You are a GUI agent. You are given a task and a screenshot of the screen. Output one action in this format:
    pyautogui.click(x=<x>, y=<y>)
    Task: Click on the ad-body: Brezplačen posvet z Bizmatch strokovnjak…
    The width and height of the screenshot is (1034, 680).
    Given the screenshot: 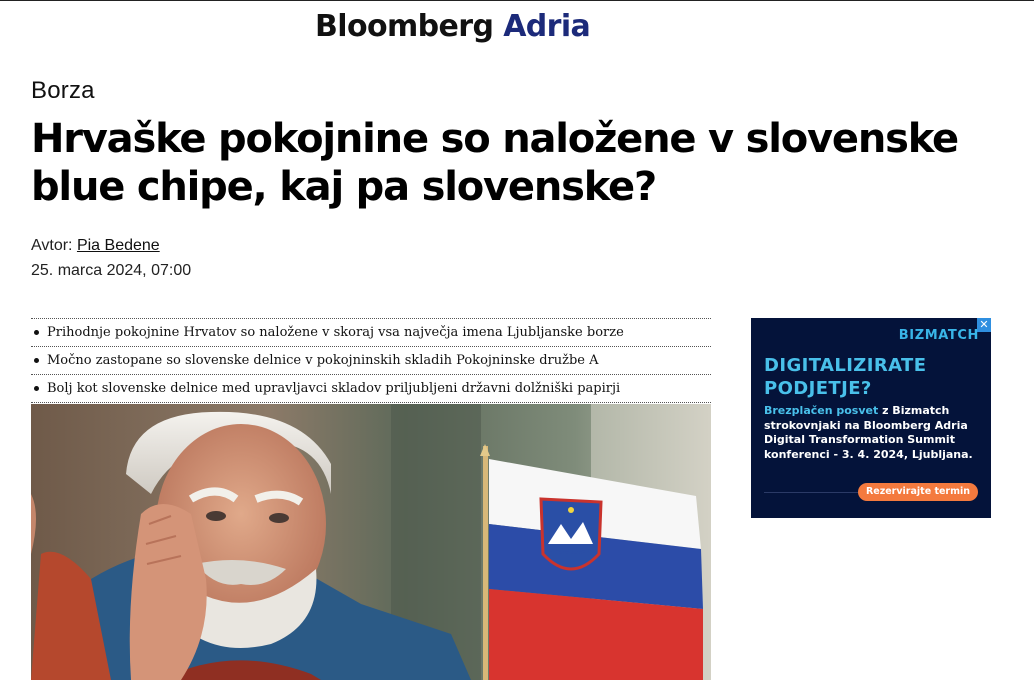 What is the action you would take?
    pyautogui.click(x=875, y=433)
    